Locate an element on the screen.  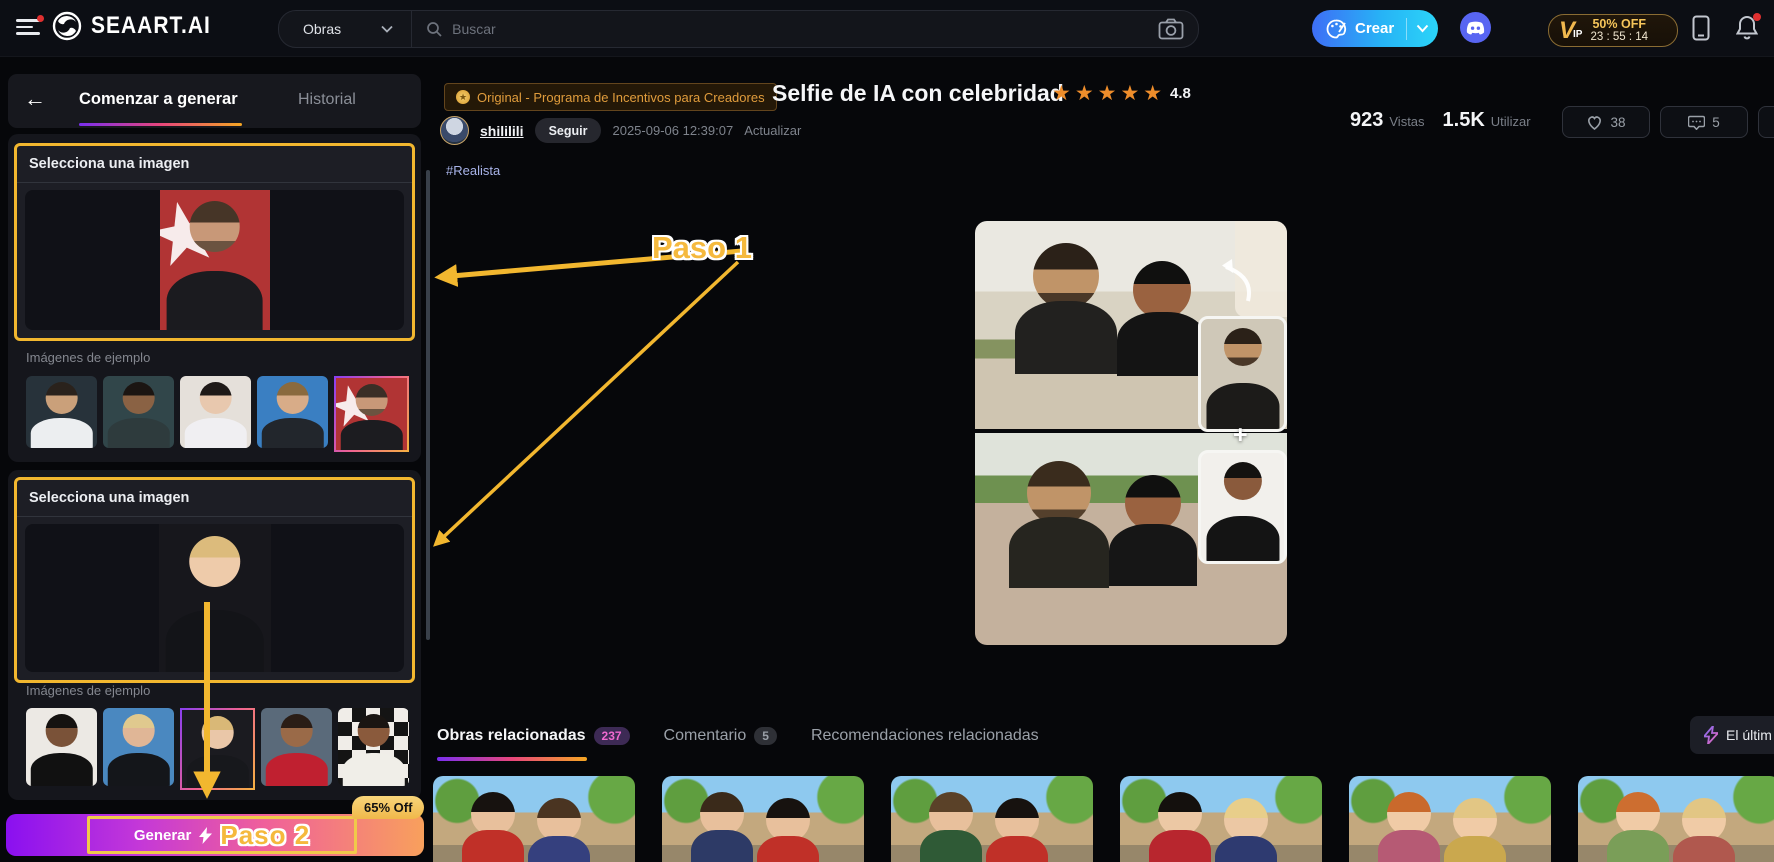
active-tab-underline is located at coordinates (160, 124).